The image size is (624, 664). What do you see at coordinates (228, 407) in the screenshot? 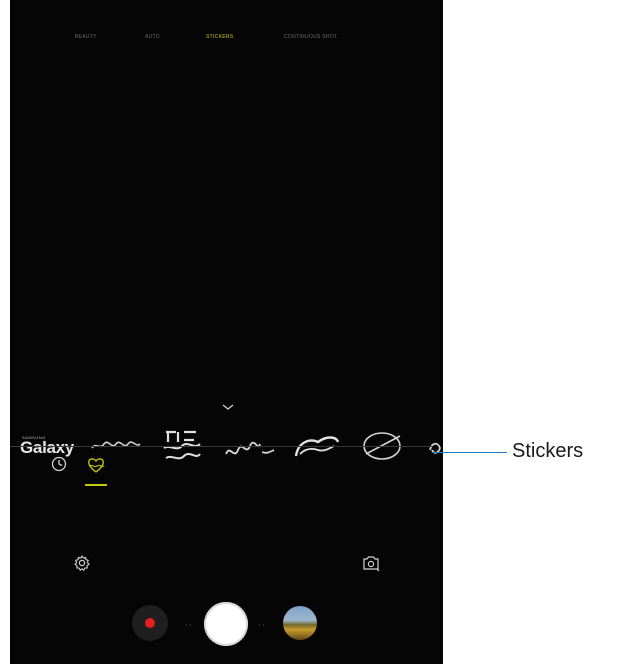
I see `chevron-down-icon` at bounding box center [228, 407].